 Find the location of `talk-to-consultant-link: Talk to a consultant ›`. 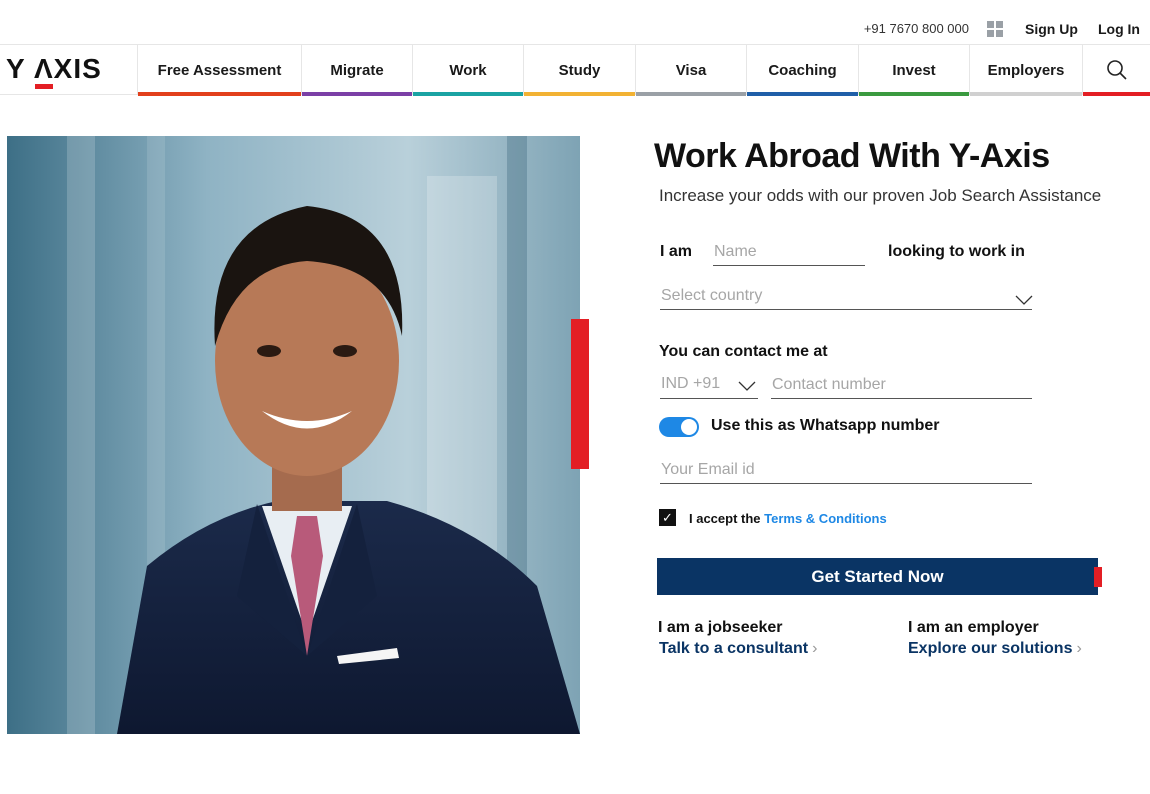

talk-to-consultant-link: Talk to a consultant › is located at coordinates (738, 649).